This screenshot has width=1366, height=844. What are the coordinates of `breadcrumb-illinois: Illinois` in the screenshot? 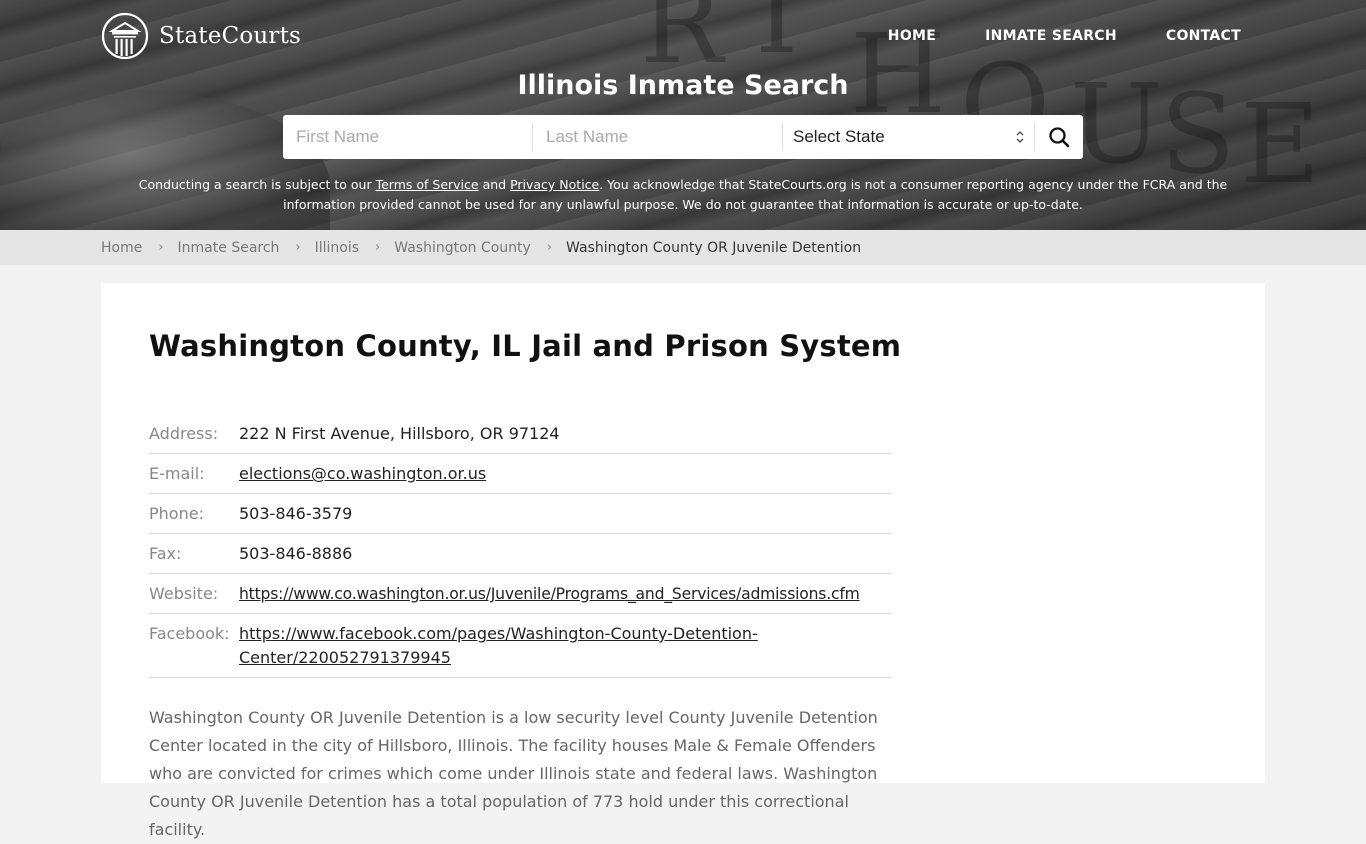 It's located at (337, 248).